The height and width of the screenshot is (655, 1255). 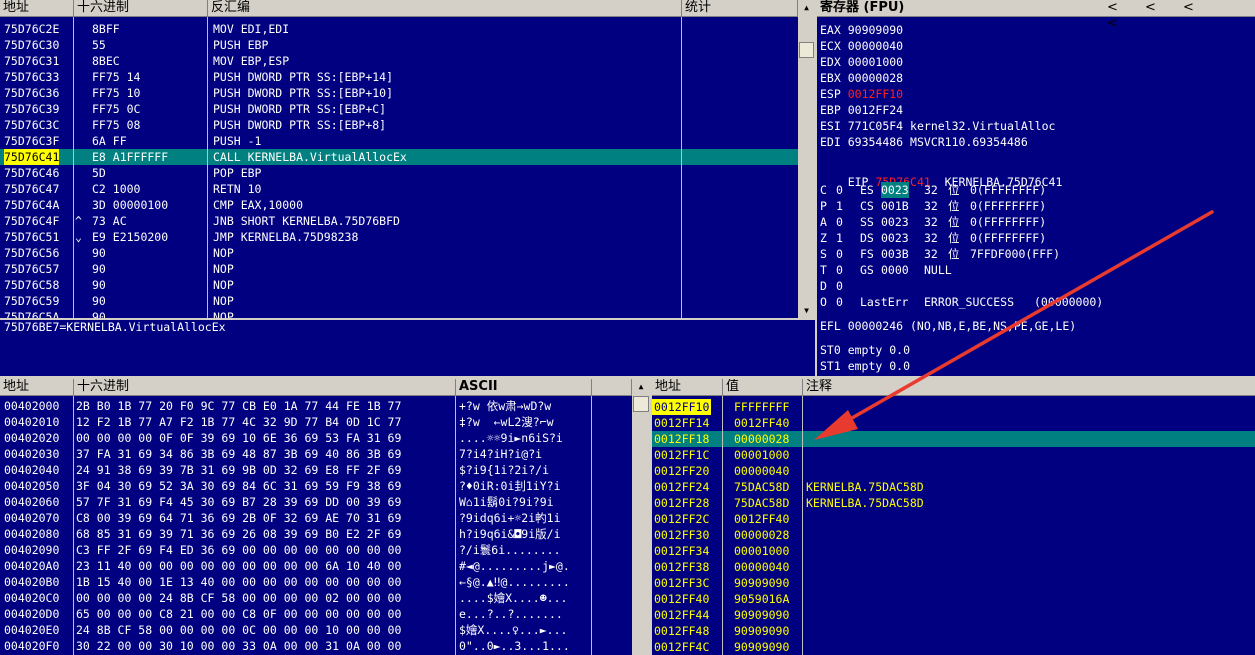 I want to click on disasm-instruction: CALL KERNELBA.VirtualAllocEx, so click(x=310, y=157).